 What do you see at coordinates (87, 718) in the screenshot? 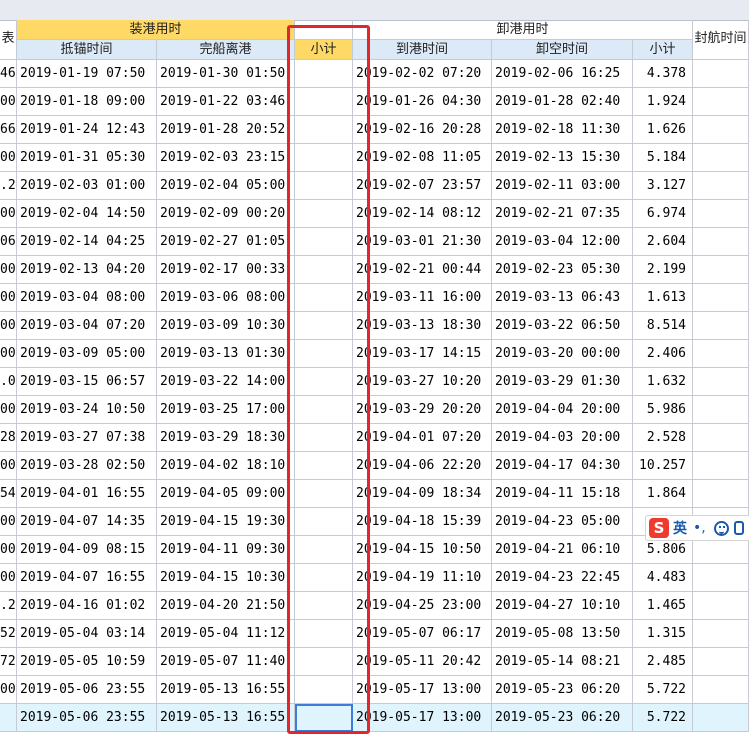
I see `cell-anchor: 2019-05-06 23:55` at bounding box center [87, 718].